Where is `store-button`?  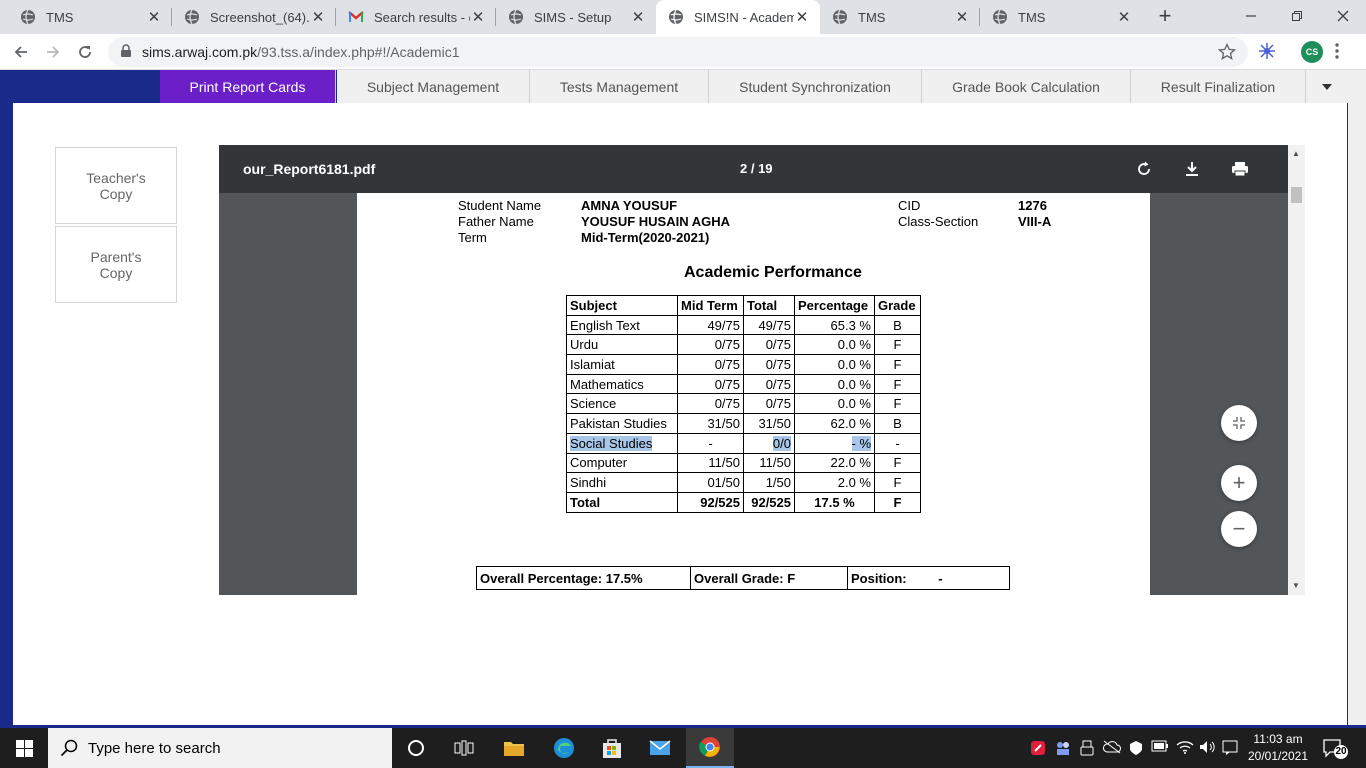
store-button is located at coordinates (612, 748).